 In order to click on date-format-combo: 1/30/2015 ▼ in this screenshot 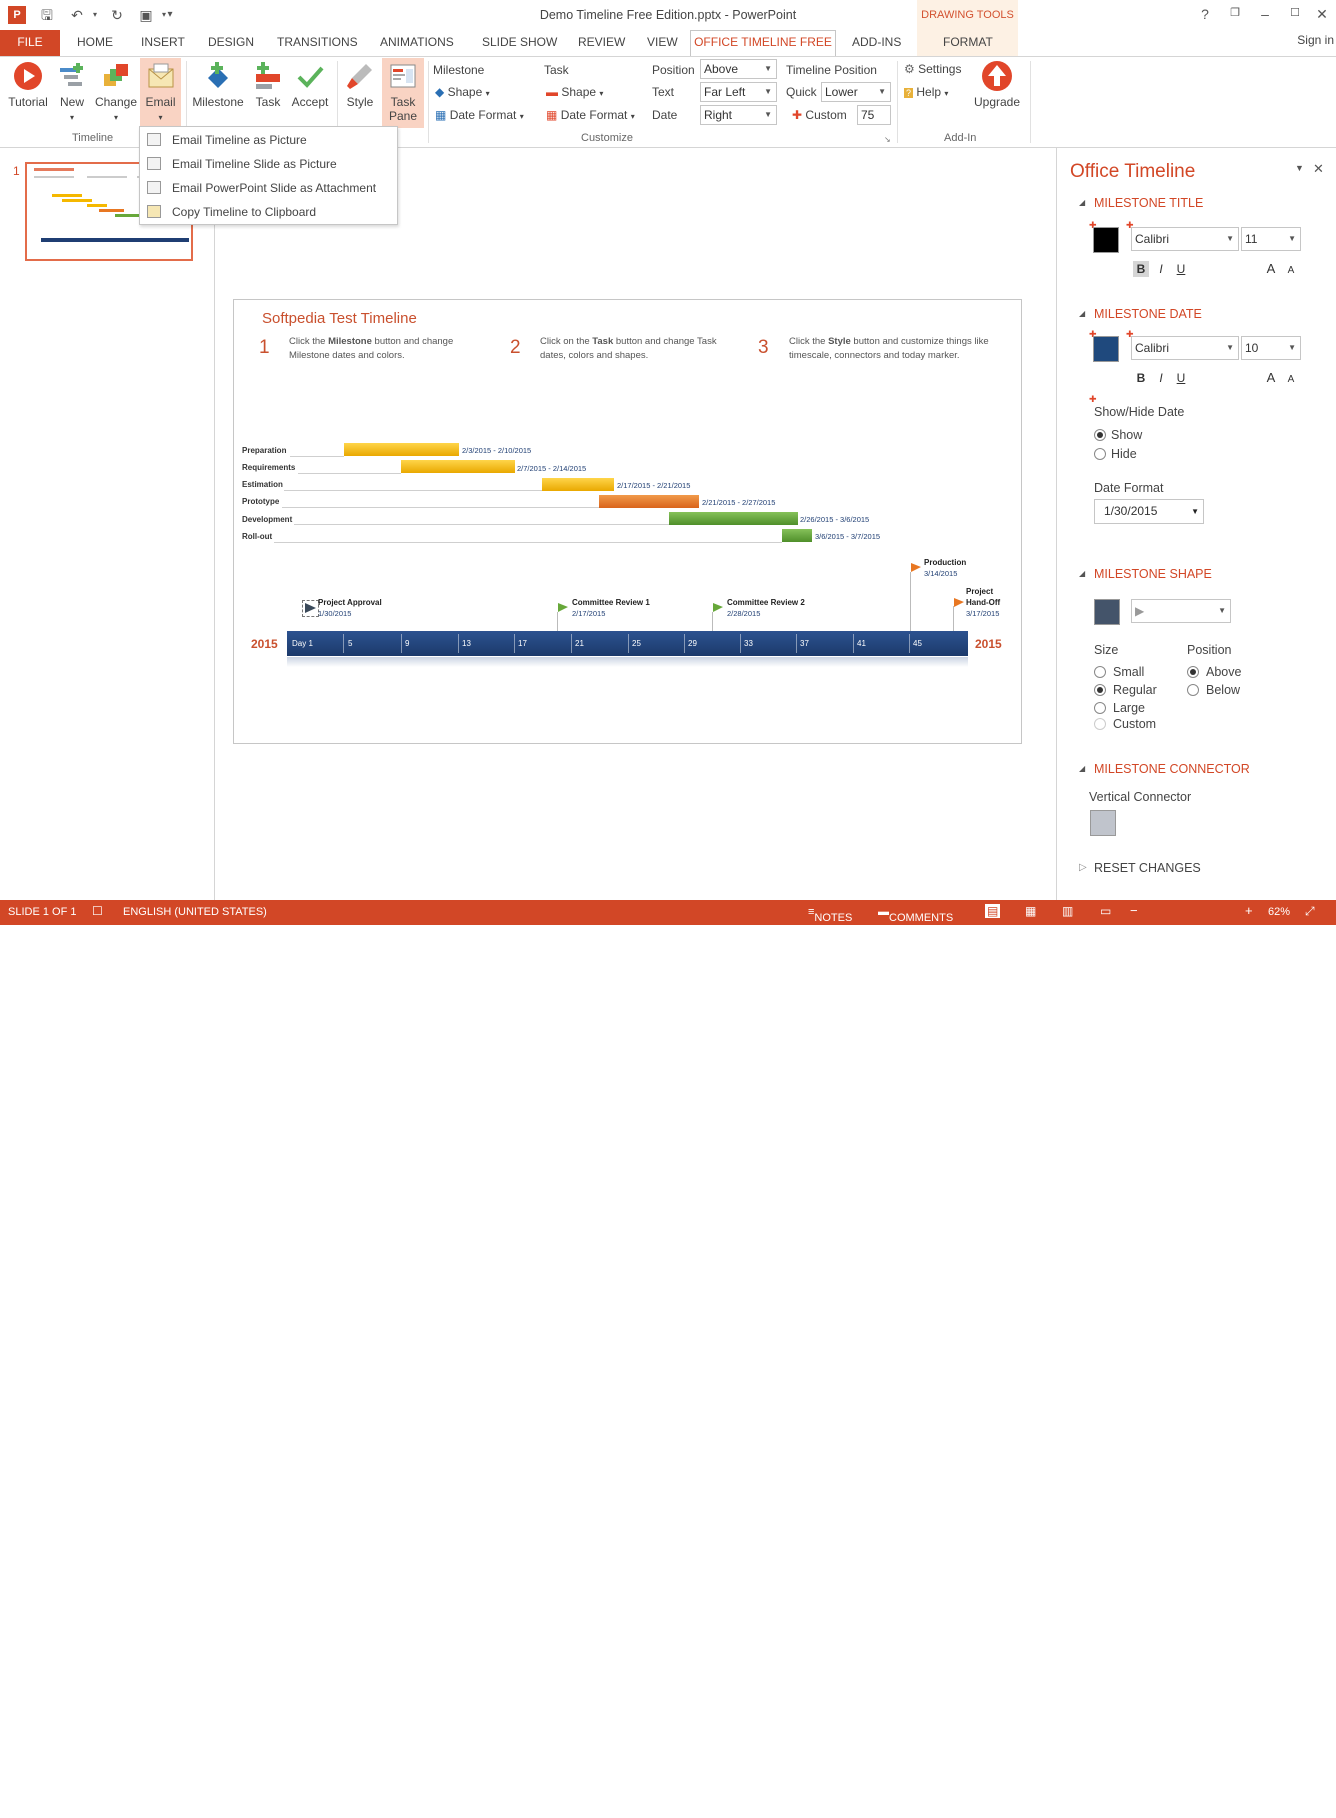, I will do `click(1149, 511)`.